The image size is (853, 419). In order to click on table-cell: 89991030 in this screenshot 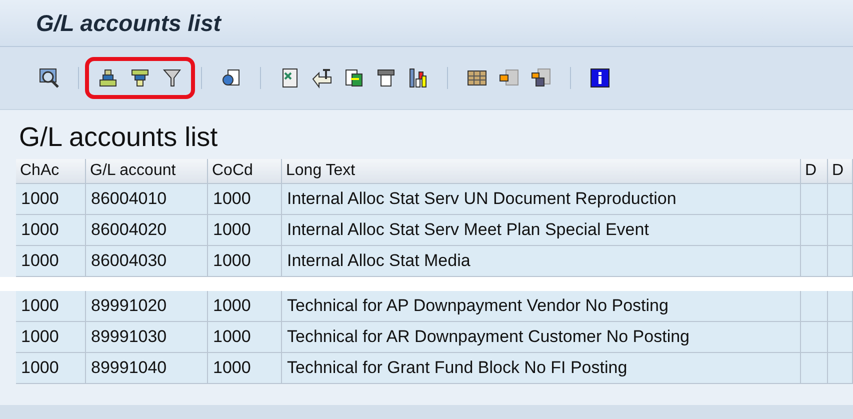, I will do `click(147, 337)`.